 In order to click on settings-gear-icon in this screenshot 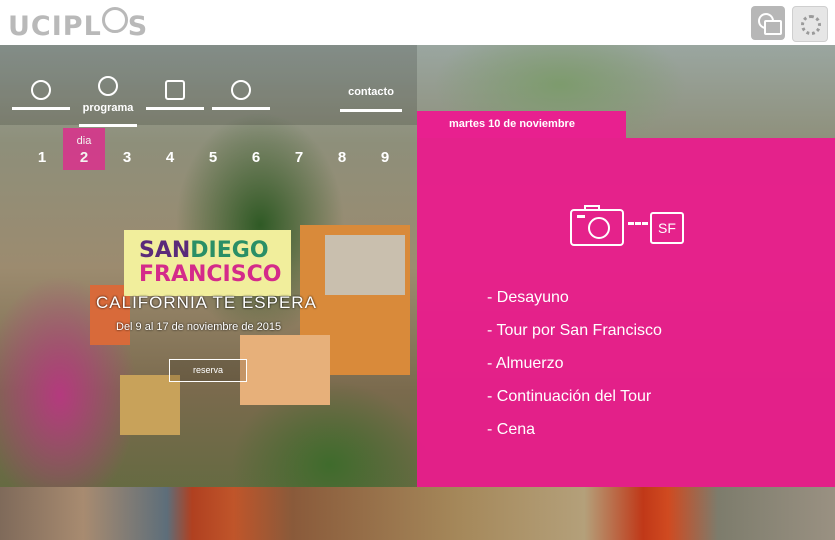, I will do `click(811, 25)`.